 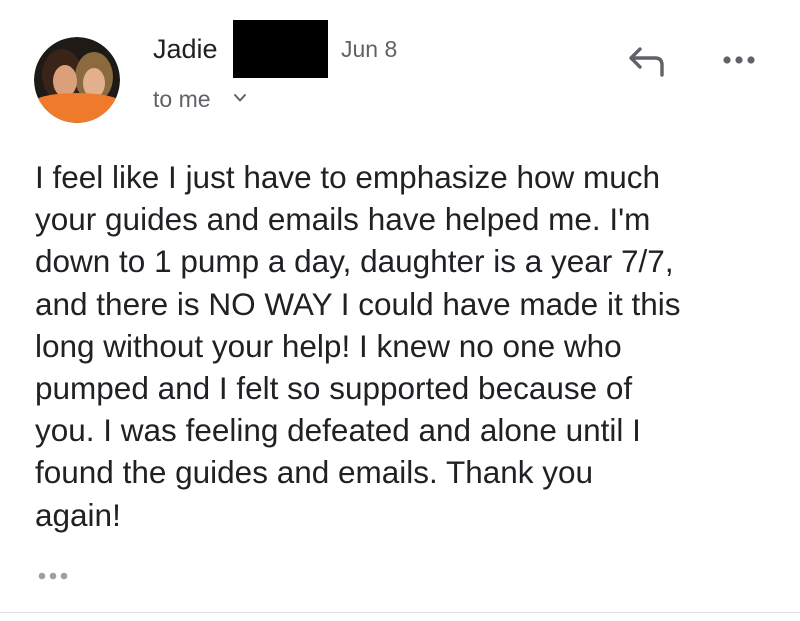 What do you see at coordinates (646, 62) in the screenshot?
I see `reply-icon` at bounding box center [646, 62].